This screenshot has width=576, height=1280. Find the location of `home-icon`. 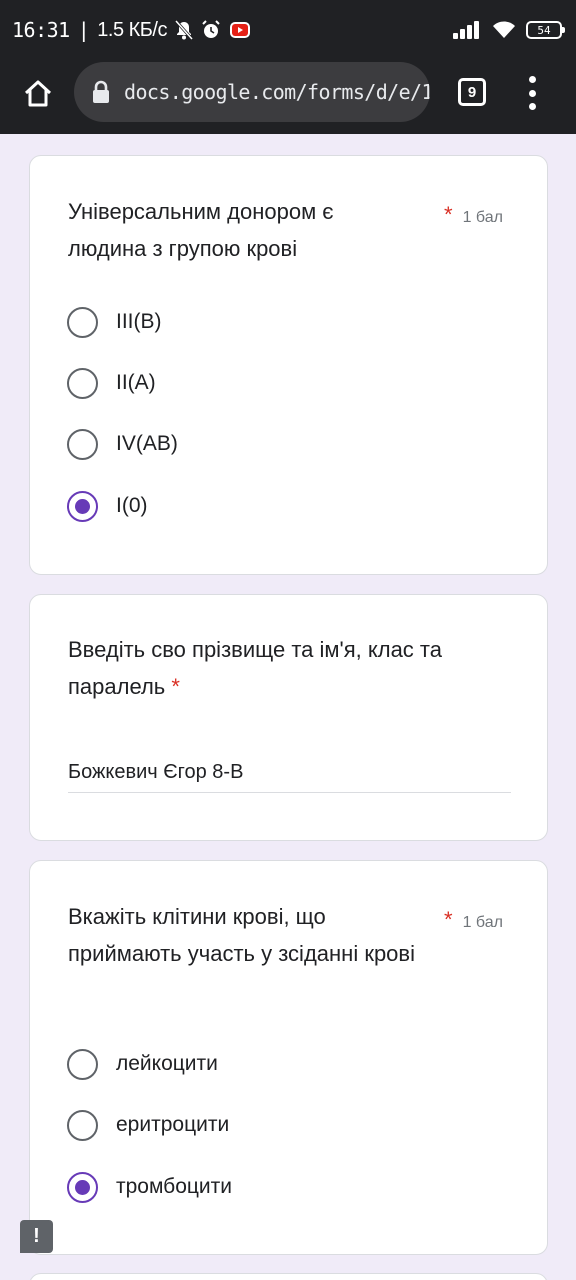

home-icon is located at coordinates (38, 93).